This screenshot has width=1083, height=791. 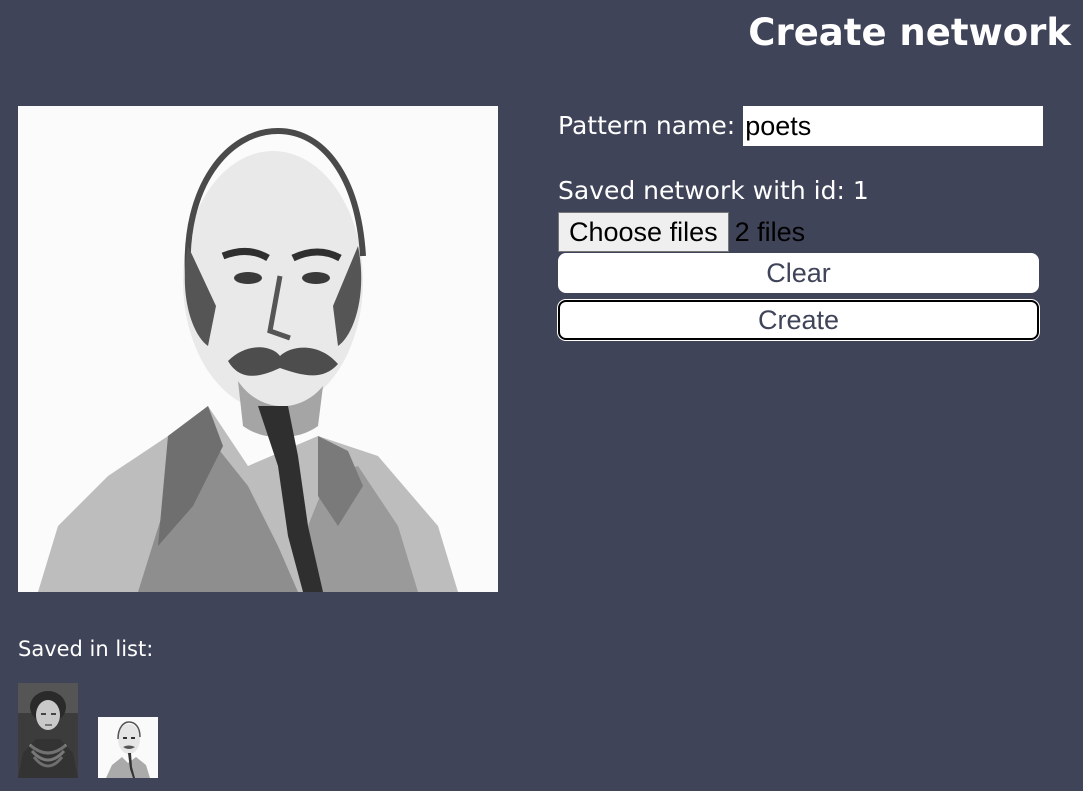 What do you see at coordinates (909, 32) in the screenshot?
I see `page-title: Create network` at bounding box center [909, 32].